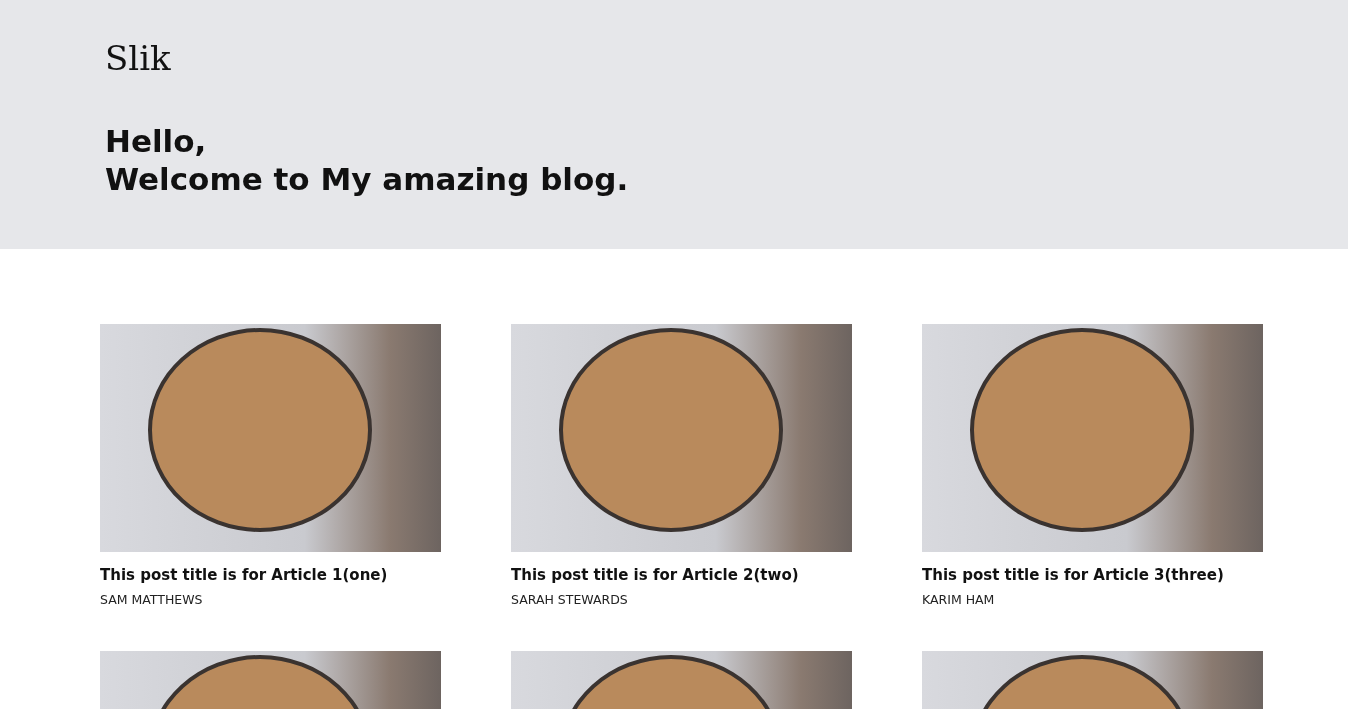 This screenshot has height=709, width=1348. What do you see at coordinates (570, 599) in the screenshot?
I see `post-author: SARAH STEWARDS` at bounding box center [570, 599].